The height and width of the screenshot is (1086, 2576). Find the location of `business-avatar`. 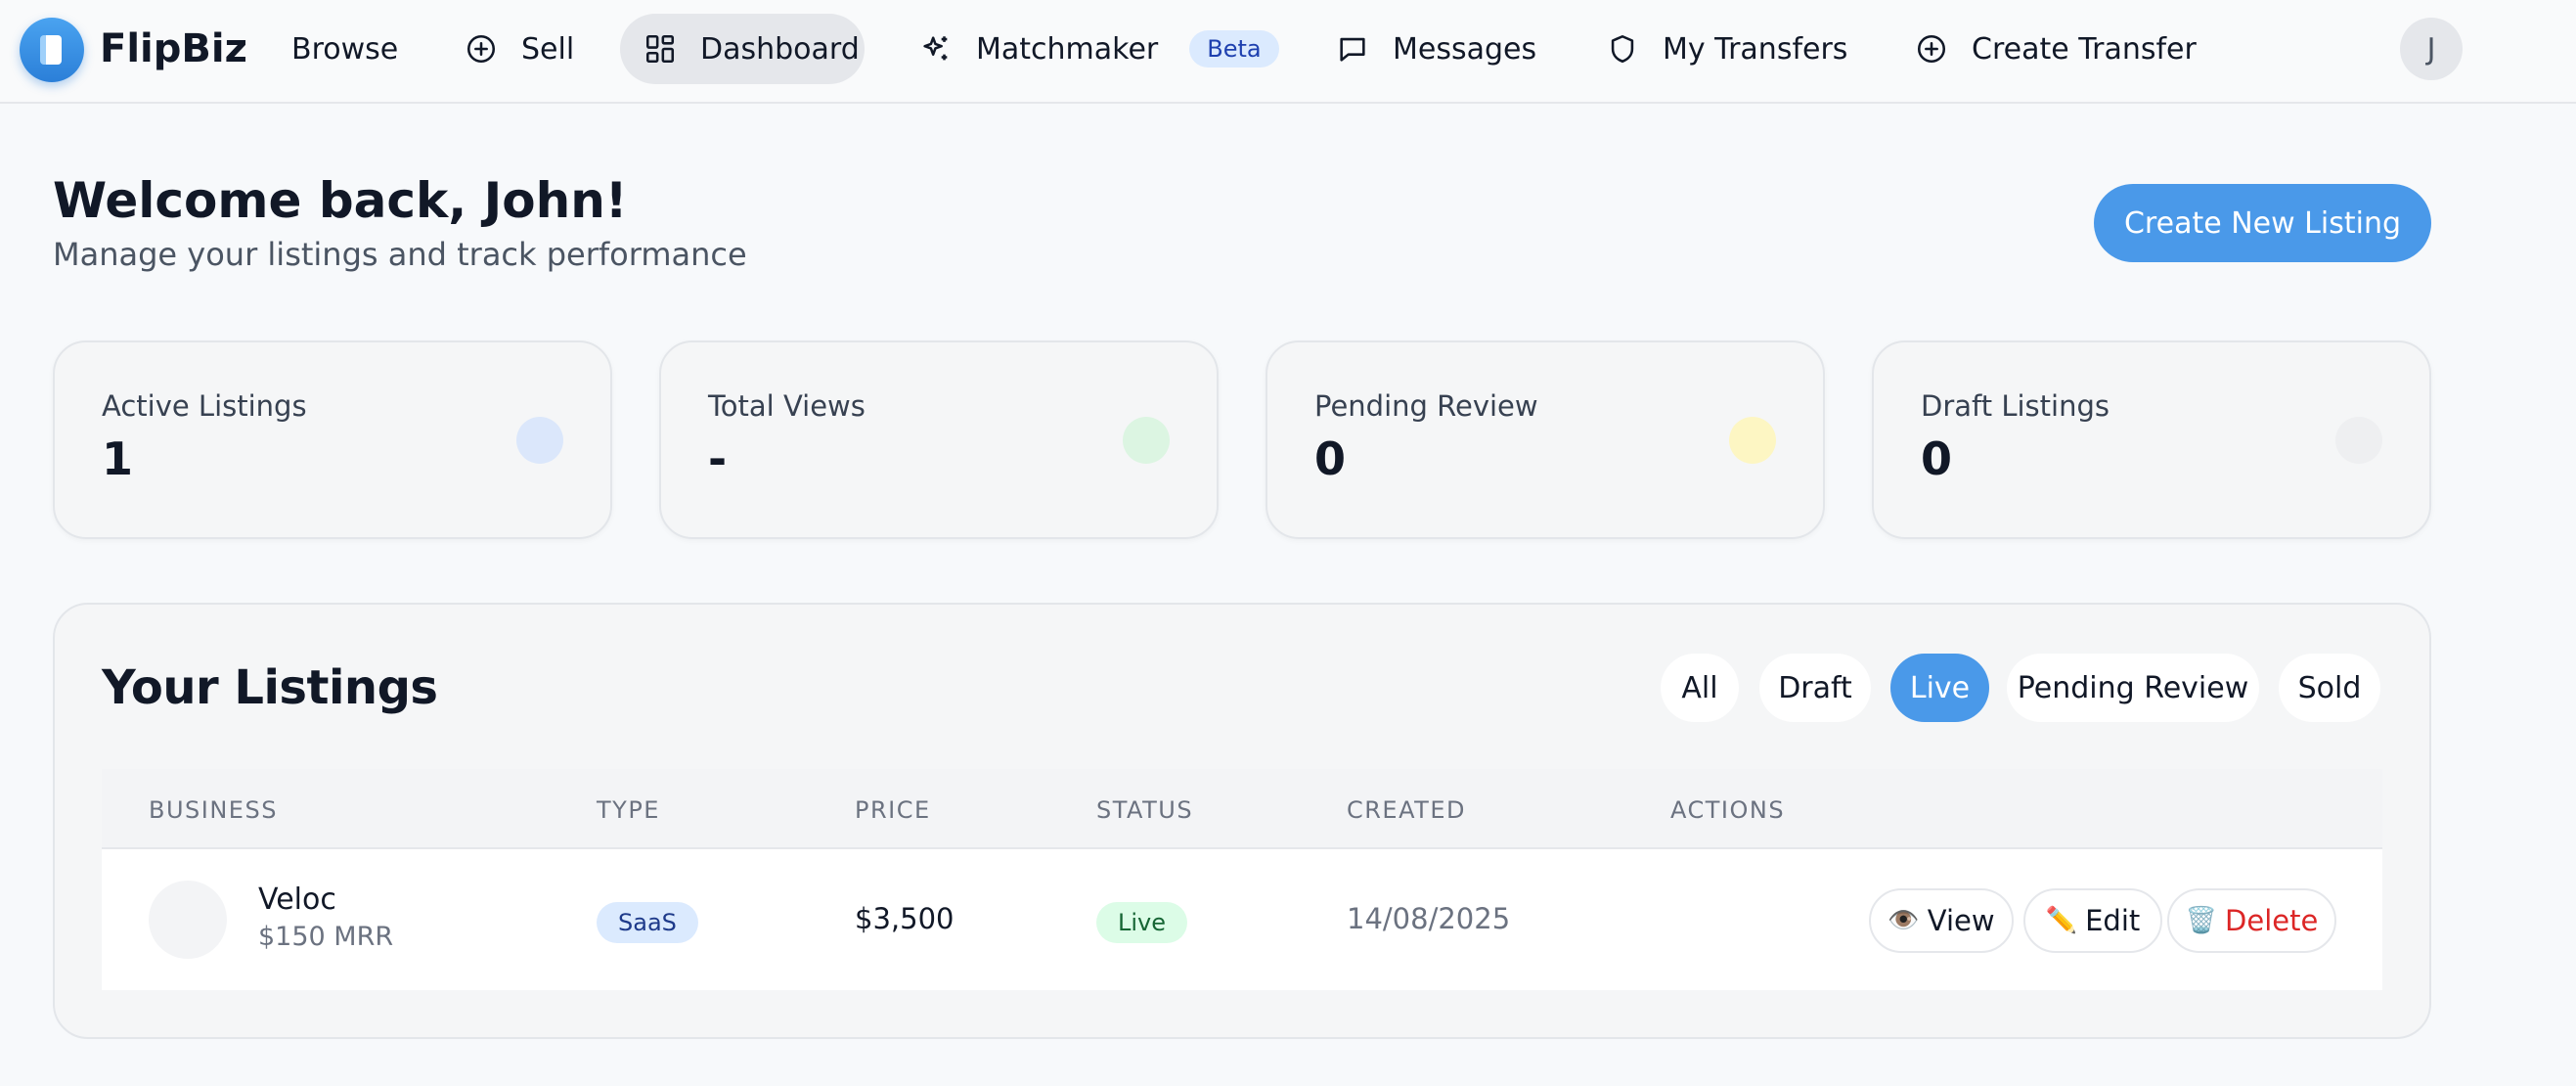

business-avatar is located at coordinates (188, 920).